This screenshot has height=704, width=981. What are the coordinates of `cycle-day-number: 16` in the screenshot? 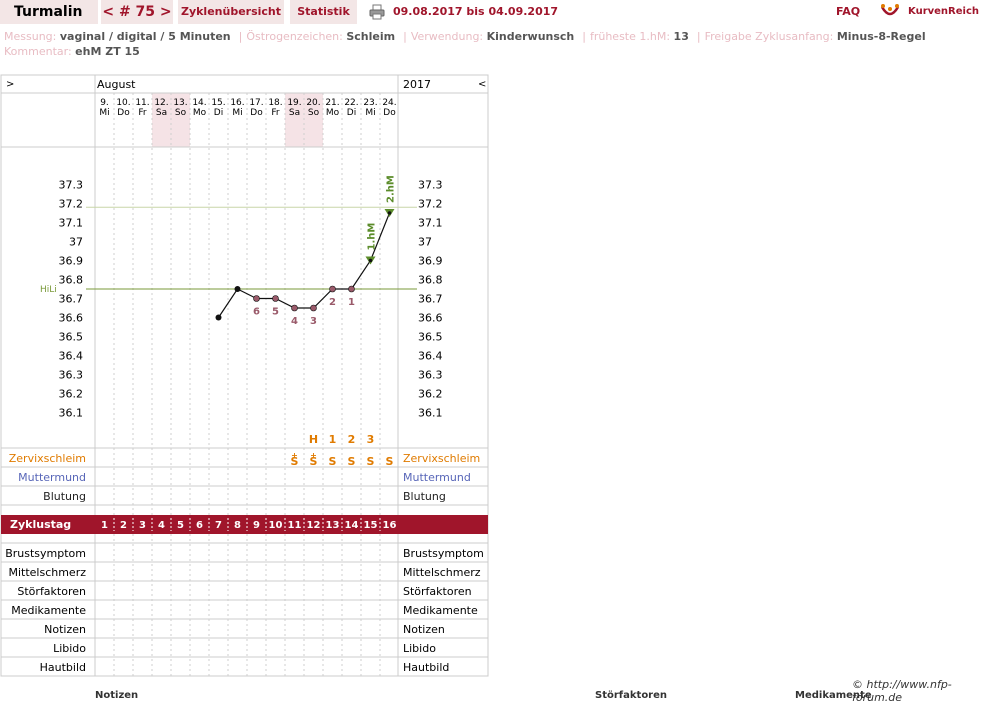 It's located at (390, 525).